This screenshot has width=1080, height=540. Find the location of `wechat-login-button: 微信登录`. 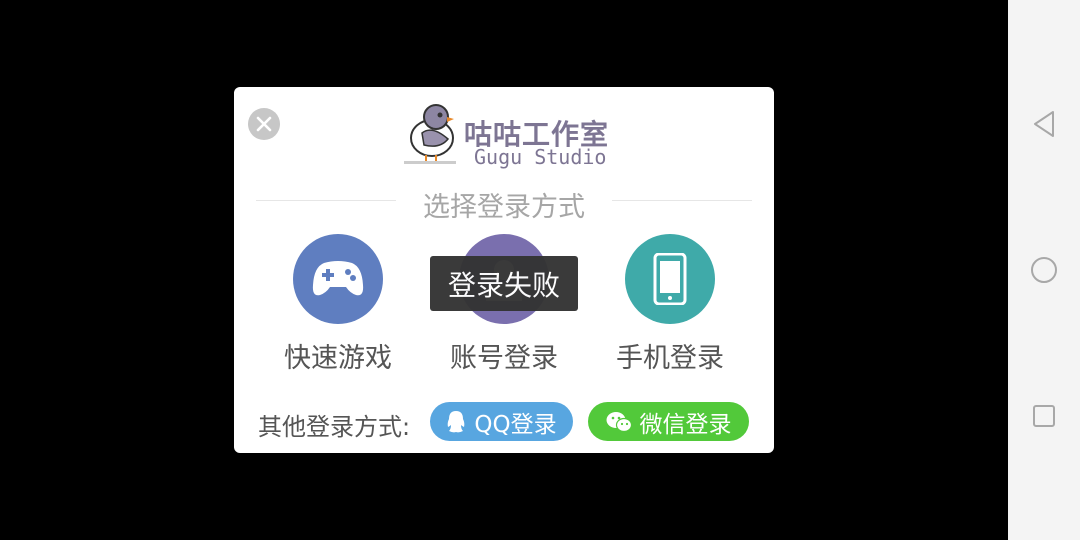

wechat-login-button: 微信登录 is located at coordinates (668, 421).